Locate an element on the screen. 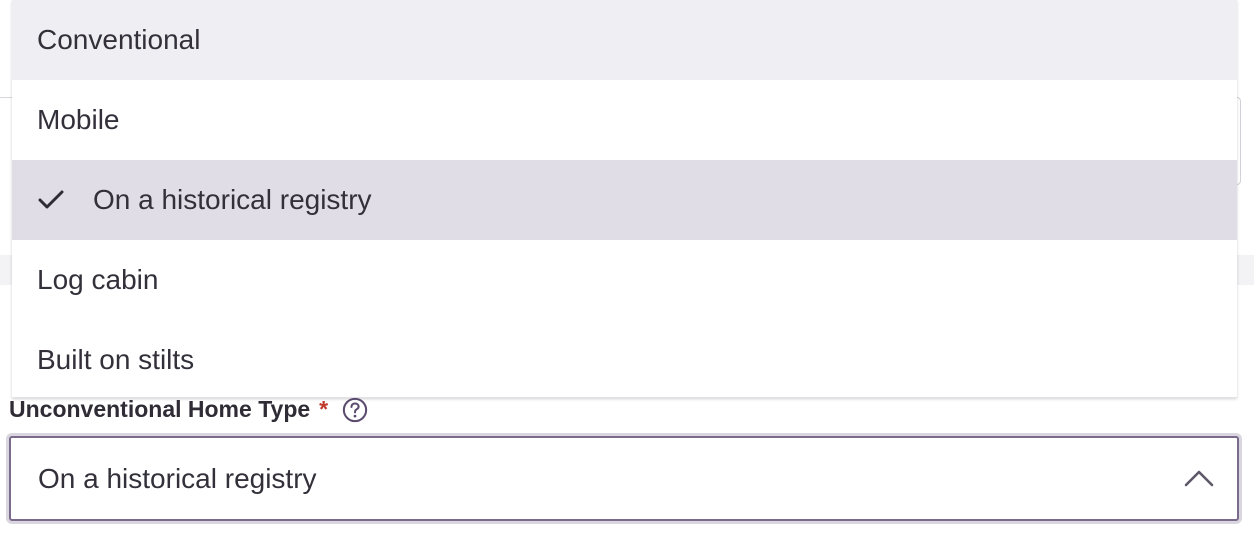  question-circle-icon is located at coordinates (355, 410).